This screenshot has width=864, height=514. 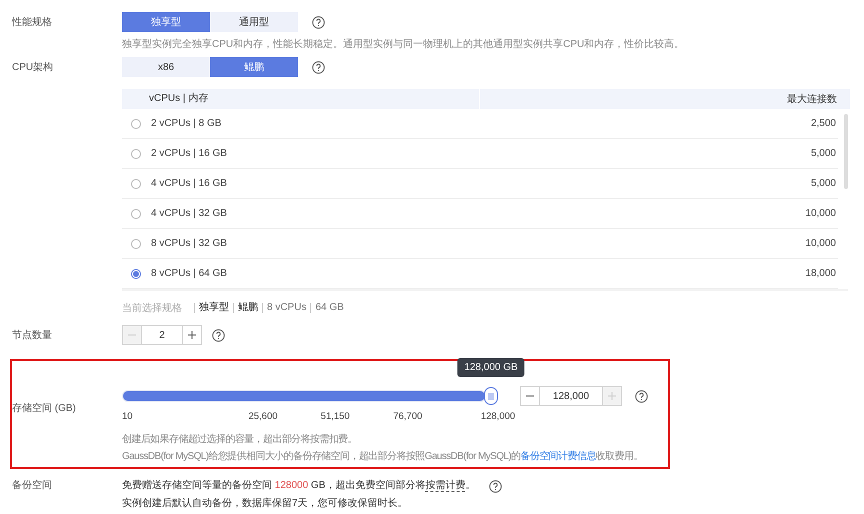 I want to click on table-cell: 4 vCPUs | 32 GB, so click(x=189, y=213).